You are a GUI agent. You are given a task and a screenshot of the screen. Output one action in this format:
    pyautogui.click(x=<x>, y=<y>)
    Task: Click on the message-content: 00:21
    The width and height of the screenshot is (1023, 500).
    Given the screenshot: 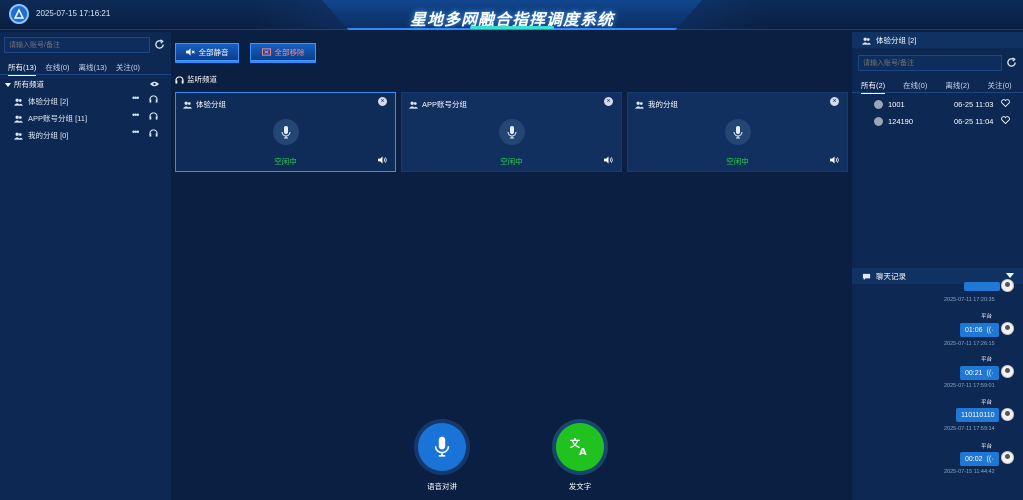 What is the action you would take?
    pyautogui.click(x=974, y=373)
    